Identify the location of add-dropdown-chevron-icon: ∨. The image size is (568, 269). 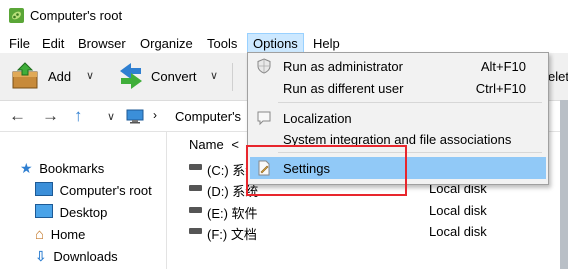
(90, 75).